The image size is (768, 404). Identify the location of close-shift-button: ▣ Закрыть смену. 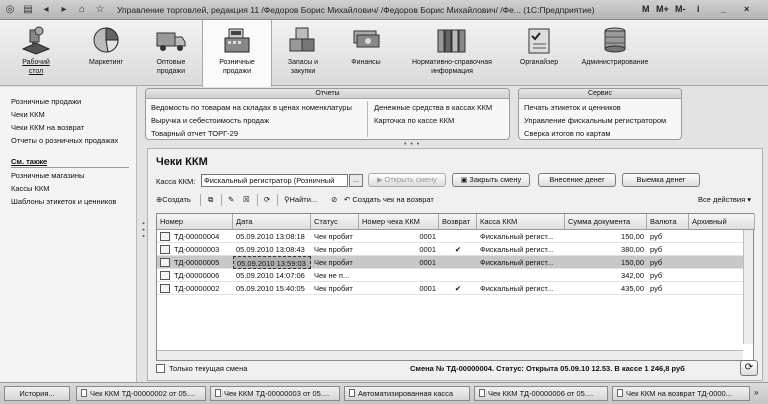
(491, 180).